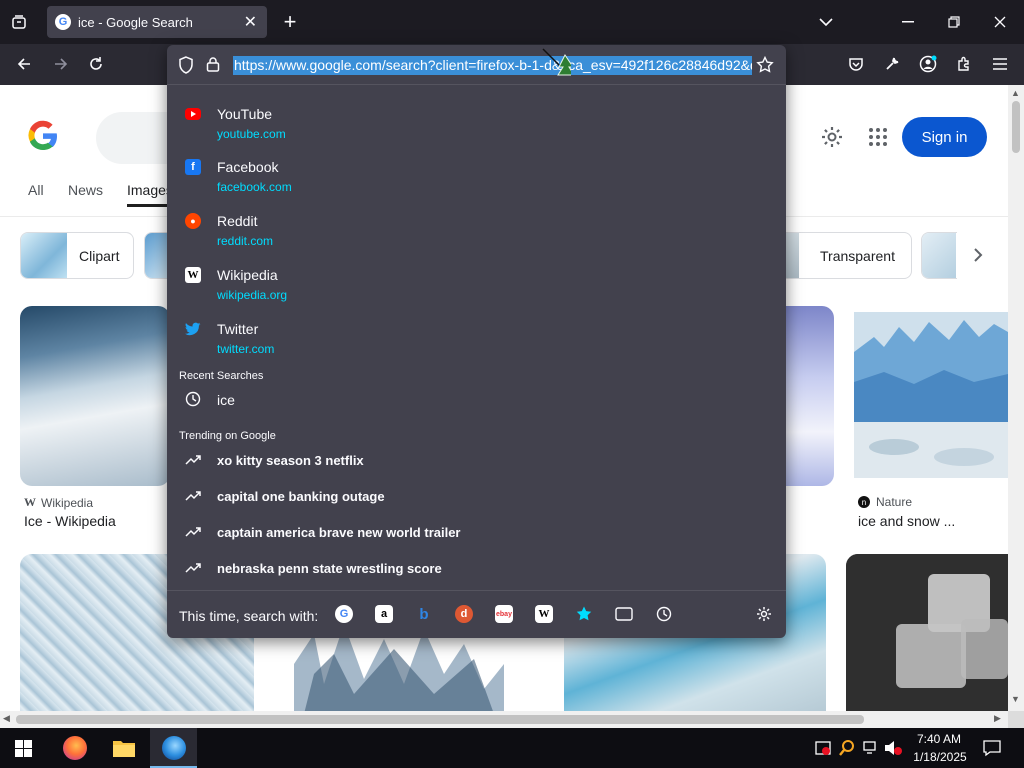  What do you see at coordinates (838, 255) in the screenshot?
I see `chip-transparent: Transparent` at bounding box center [838, 255].